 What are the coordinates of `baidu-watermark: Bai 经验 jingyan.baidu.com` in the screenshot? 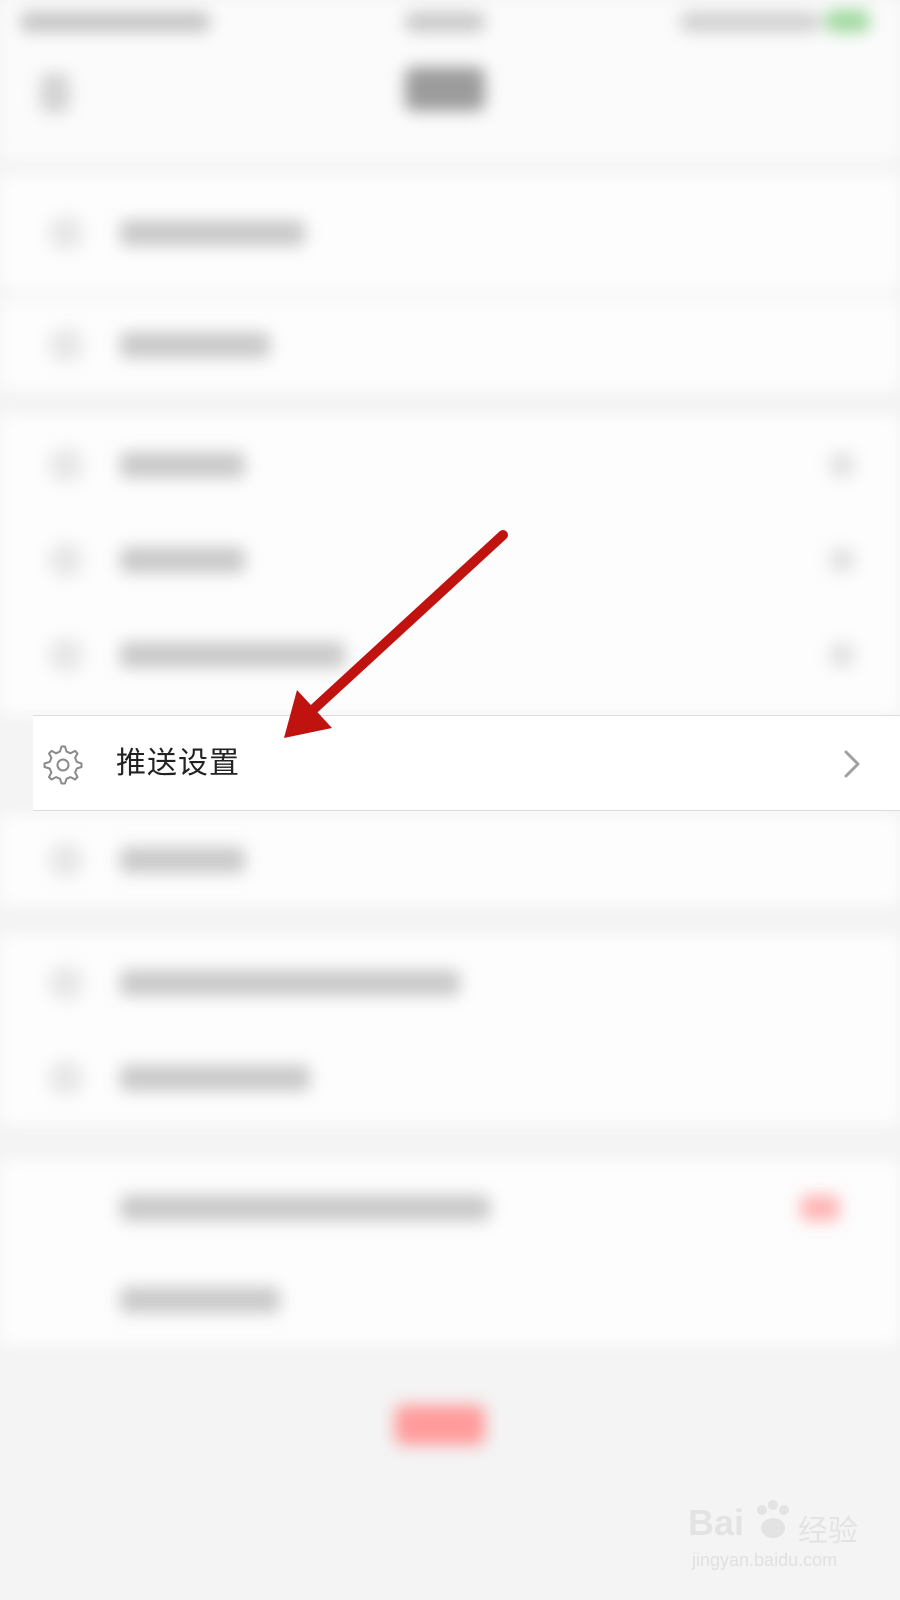 It's located at (783, 1538).